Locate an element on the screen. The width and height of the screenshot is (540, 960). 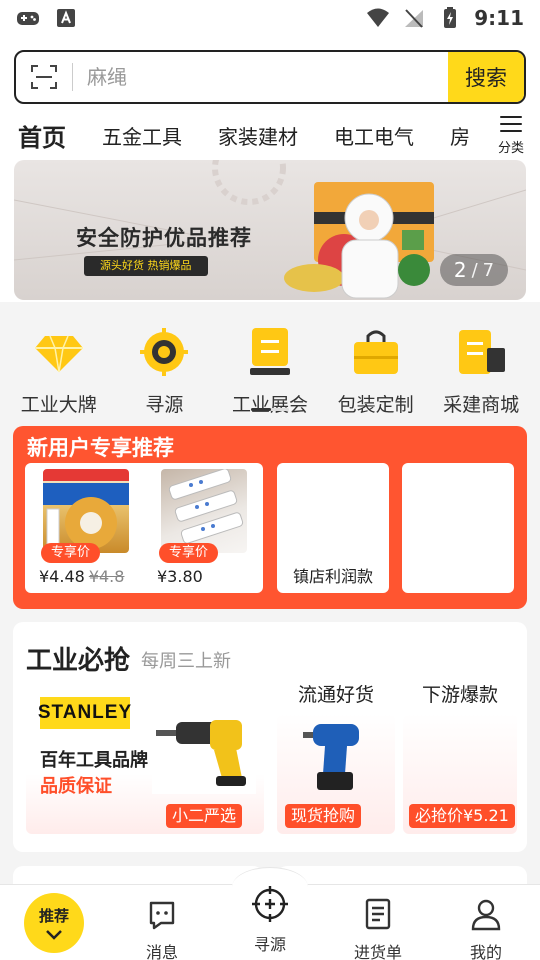
quick-link-mall: 采建商城 is located at coordinates (481, 368).